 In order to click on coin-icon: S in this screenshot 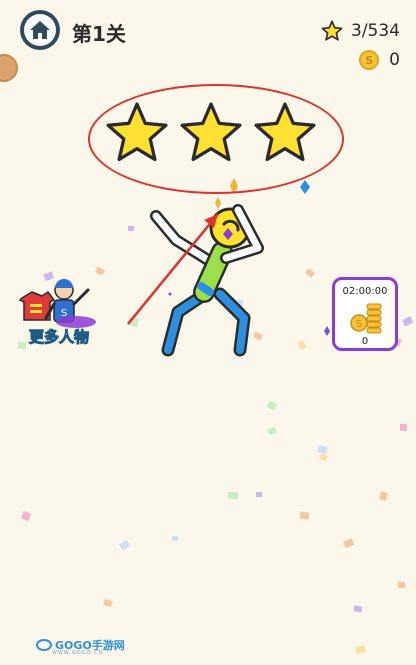, I will do `click(369, 60)`.